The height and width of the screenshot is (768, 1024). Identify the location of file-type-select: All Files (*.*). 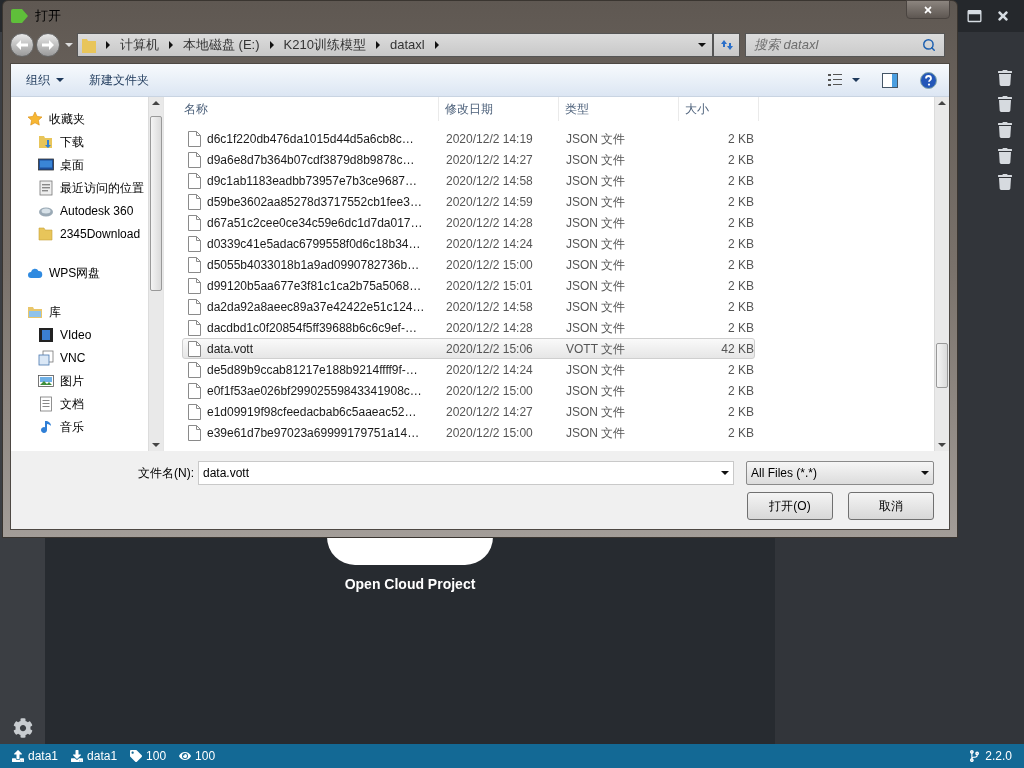
(840, 473).